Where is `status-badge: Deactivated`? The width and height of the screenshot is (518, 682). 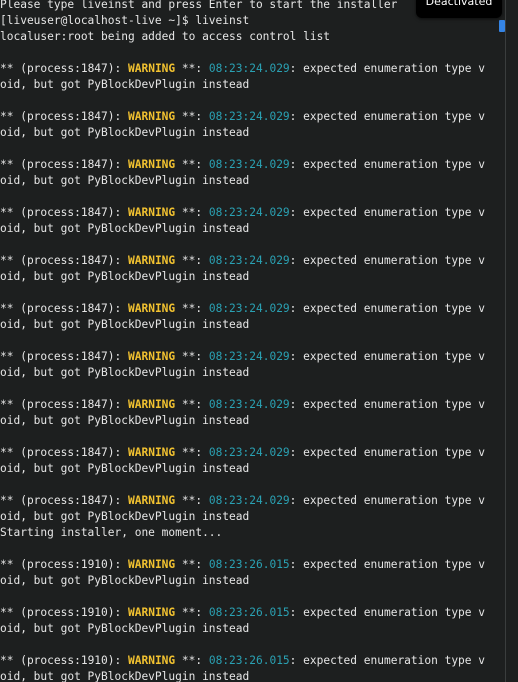 status-badge: Deactivated is located at coordinates (459, 9).